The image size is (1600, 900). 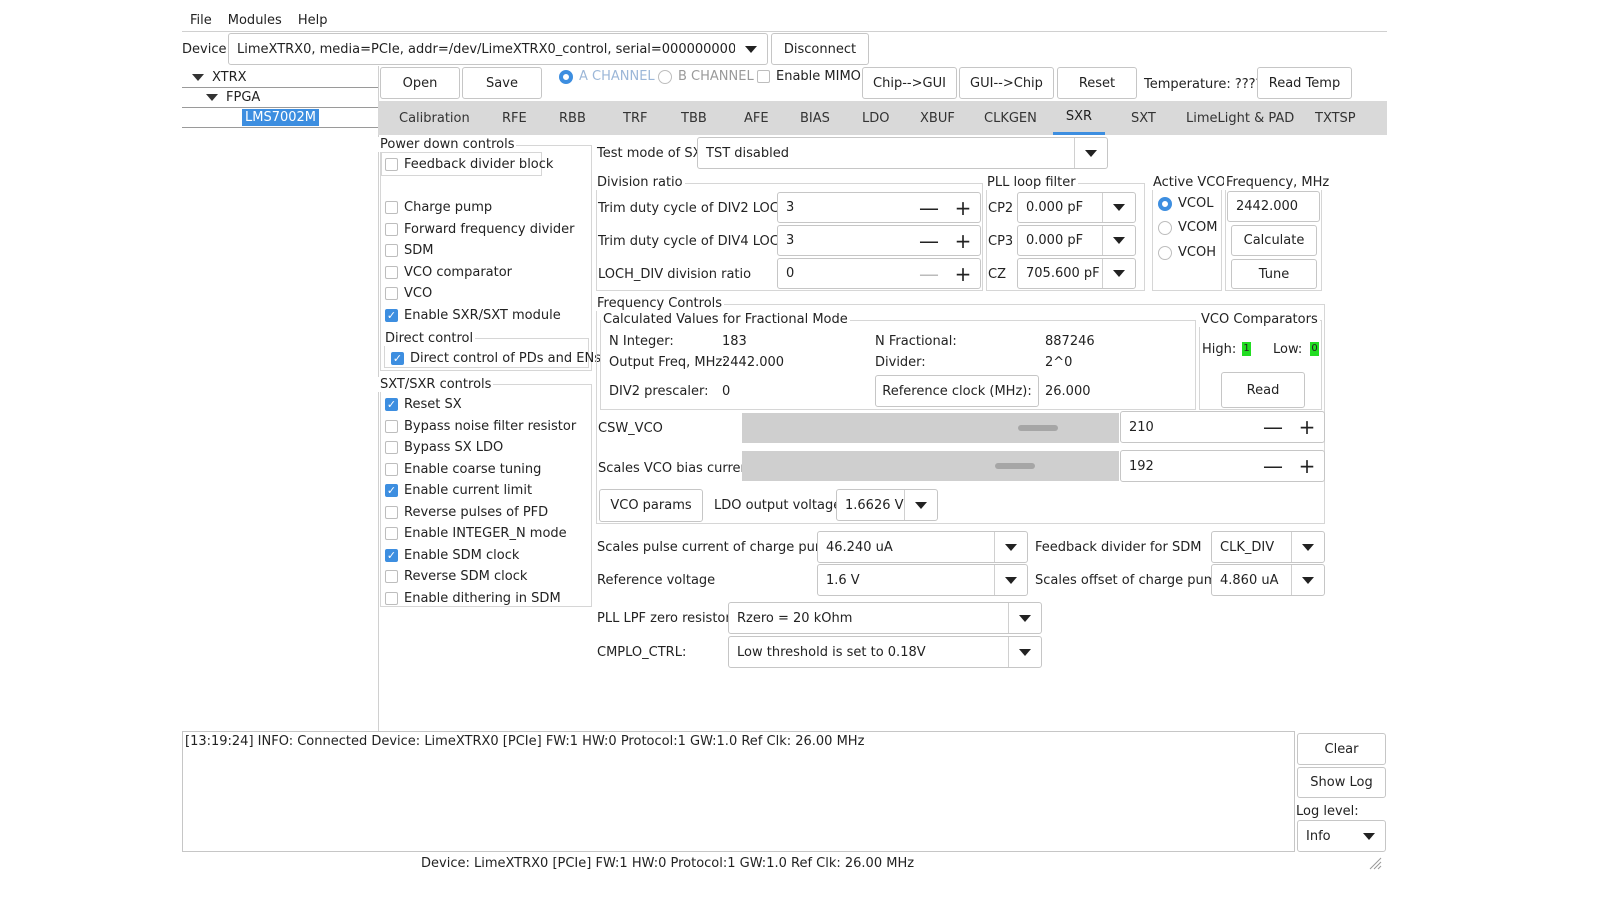 I want to click on show-log-button: Show Log, so click(x=1341, y=782).